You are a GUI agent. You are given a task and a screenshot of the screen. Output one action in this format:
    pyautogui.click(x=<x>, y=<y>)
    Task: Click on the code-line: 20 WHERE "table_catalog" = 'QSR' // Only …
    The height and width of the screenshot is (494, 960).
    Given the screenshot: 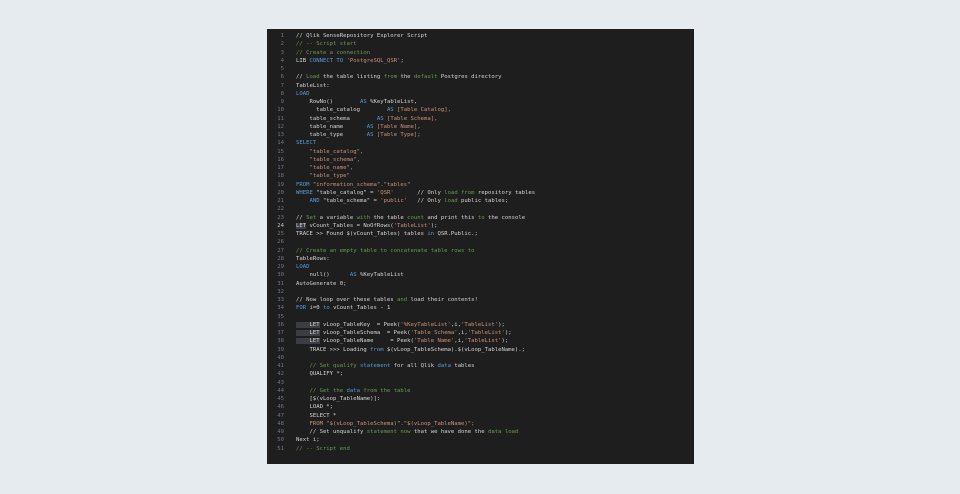 What is the action you would take?
    pyautogui.click(x=480, y=193)
    